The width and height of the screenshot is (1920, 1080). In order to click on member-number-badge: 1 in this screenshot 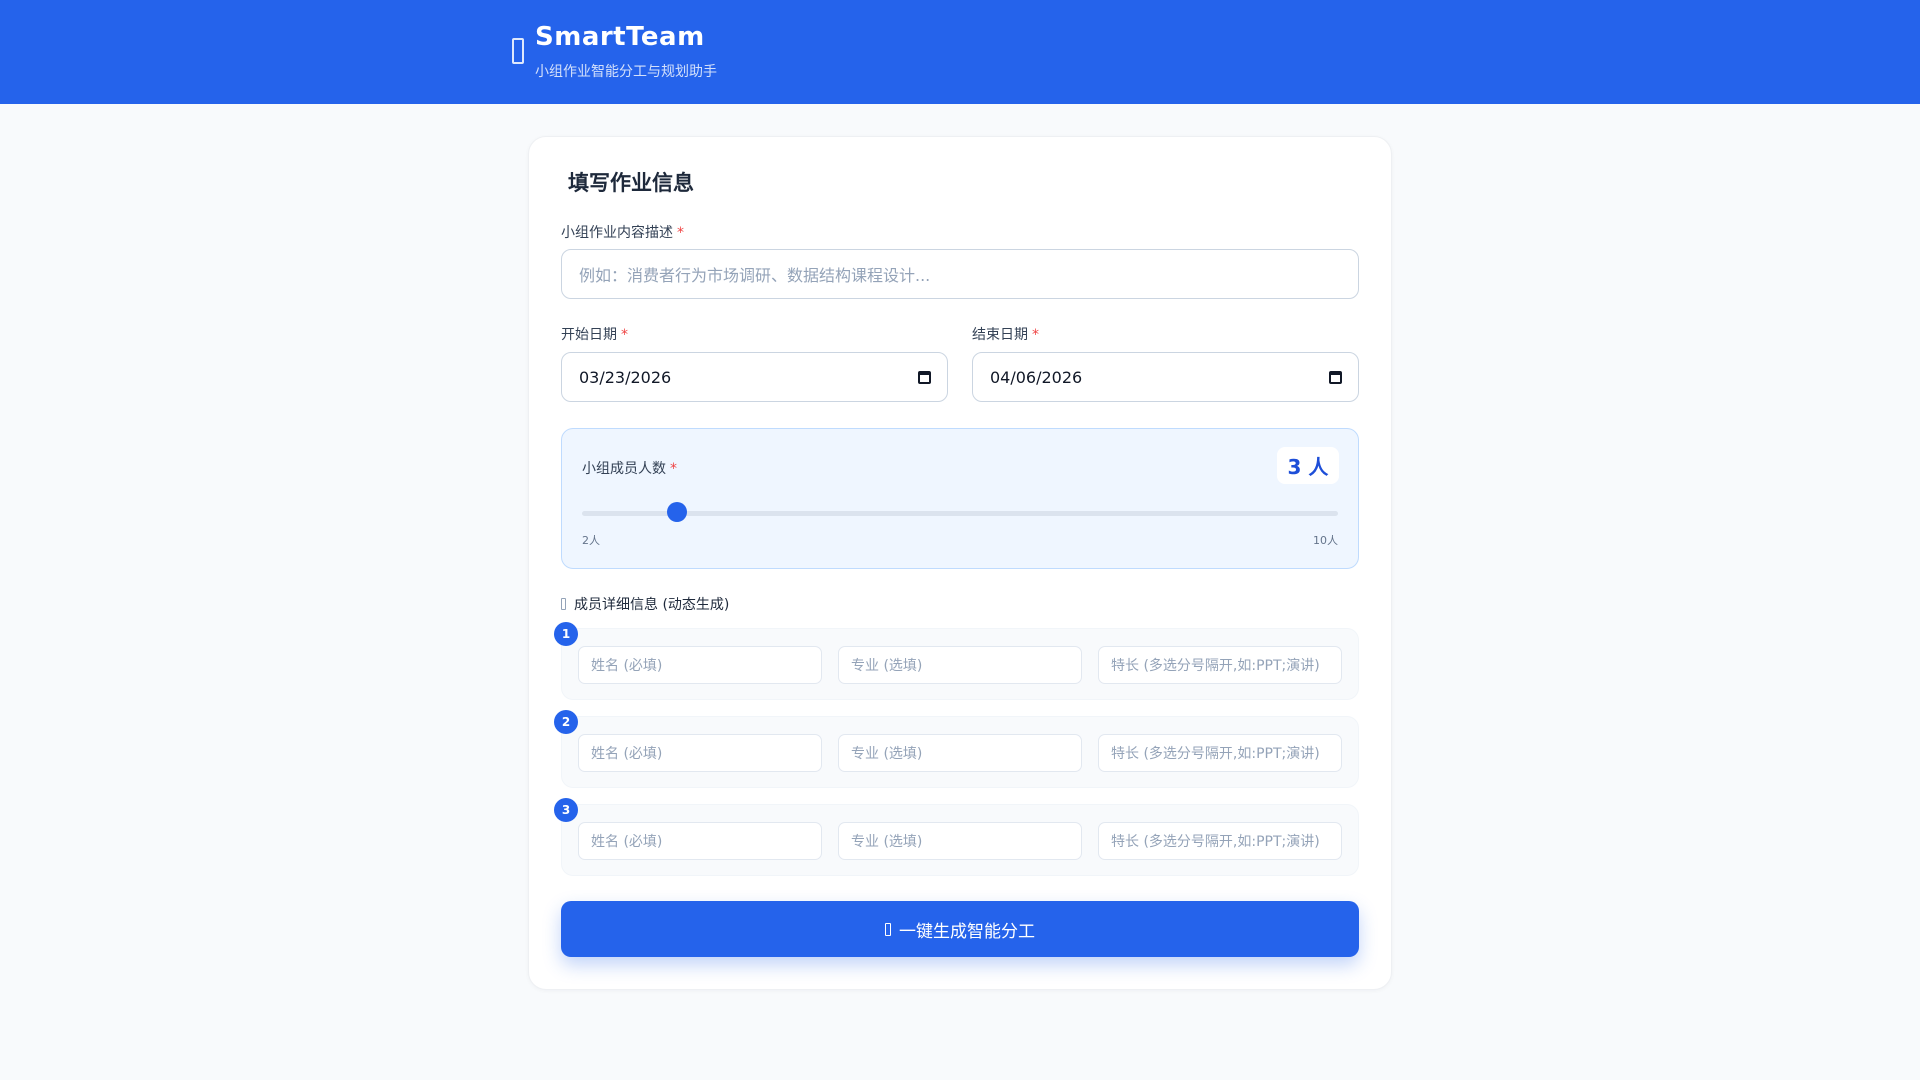, I will do `click(566, 634)`.